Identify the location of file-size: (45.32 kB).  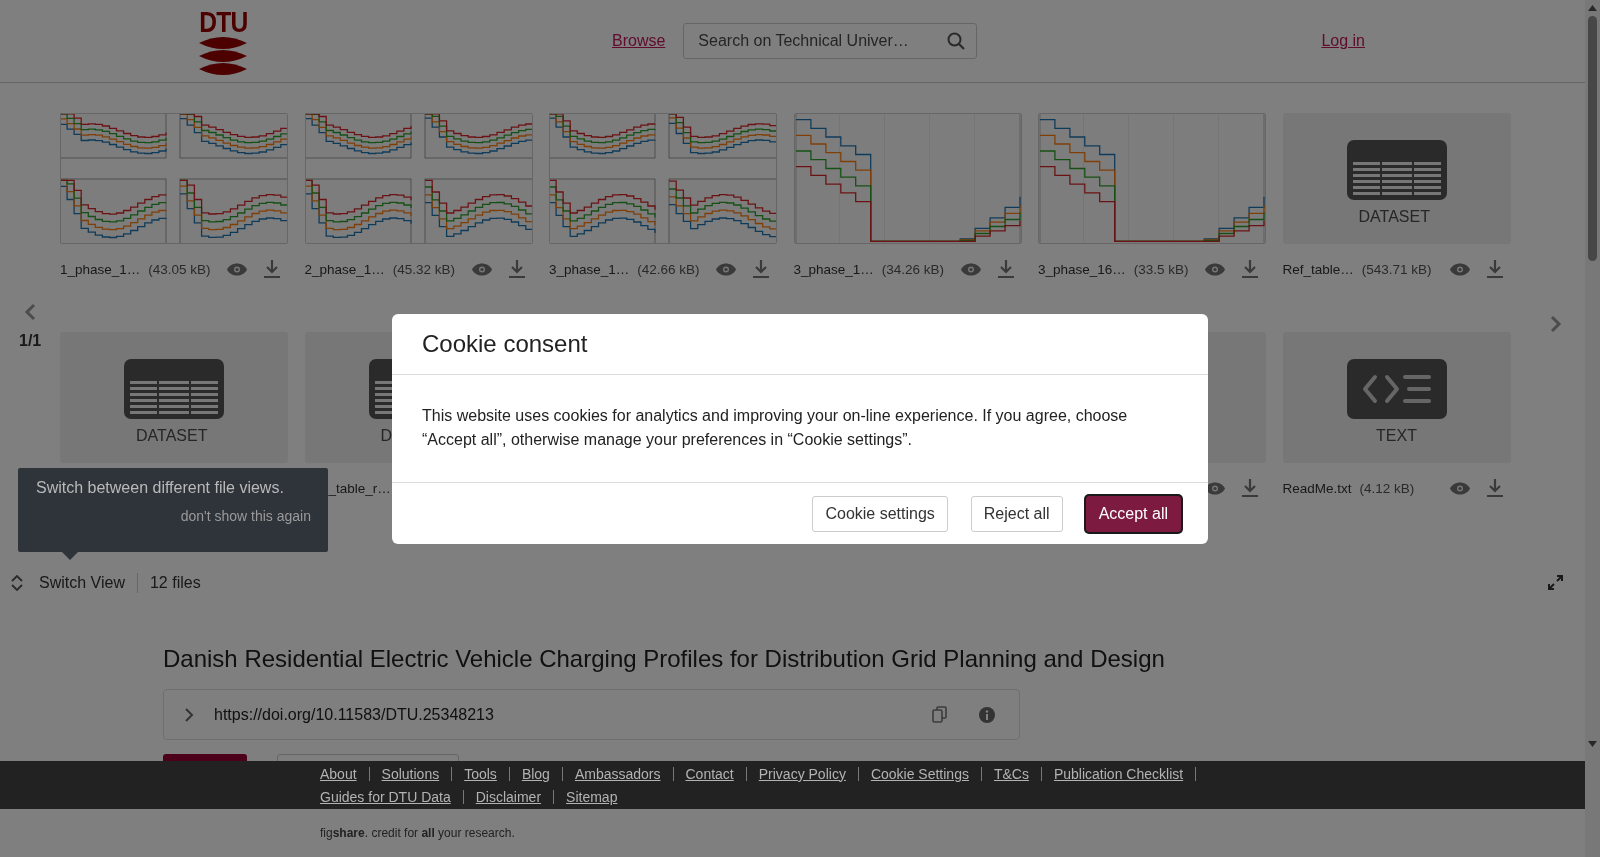
(424, 269).